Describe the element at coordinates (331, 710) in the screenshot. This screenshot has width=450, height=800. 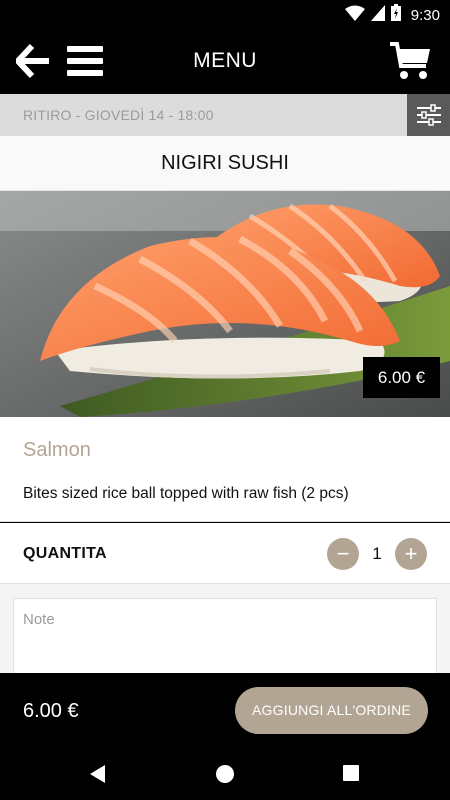
I see `add-to-order-button: AGGIUNGI ALL'ORDINE` at that location.